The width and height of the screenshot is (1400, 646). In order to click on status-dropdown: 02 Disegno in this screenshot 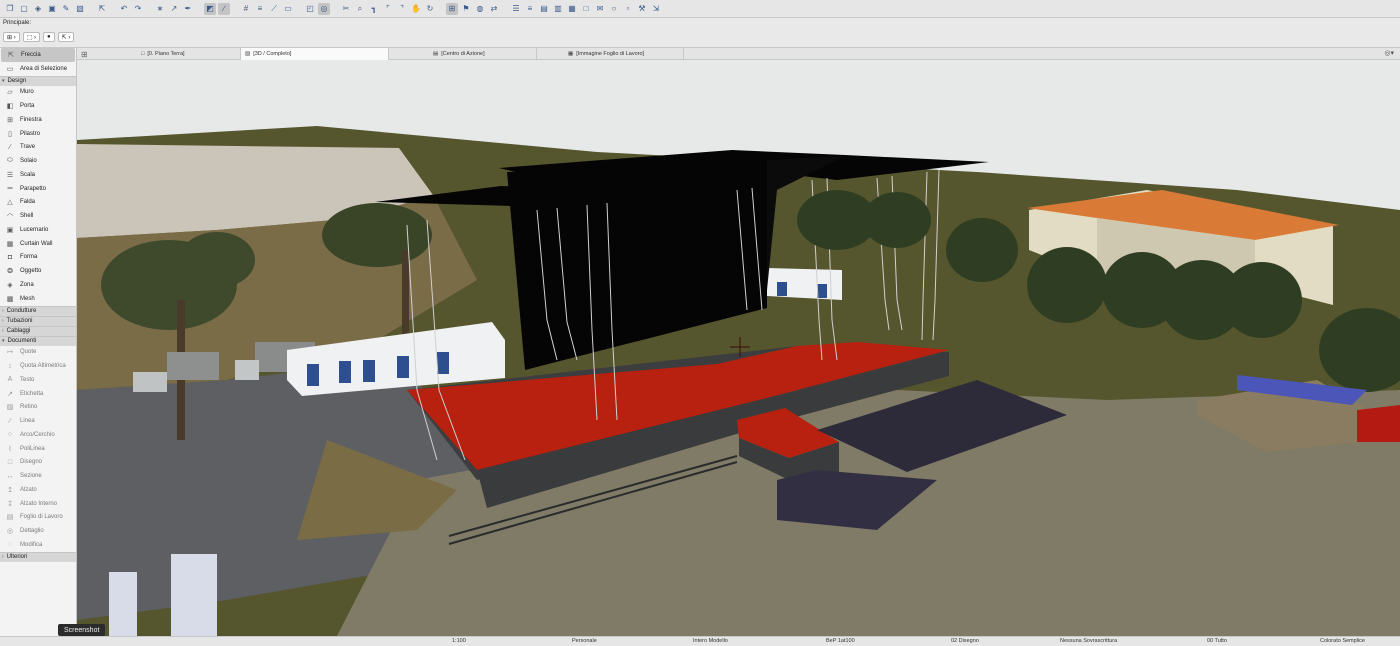, I will do `click(965, 641)`.